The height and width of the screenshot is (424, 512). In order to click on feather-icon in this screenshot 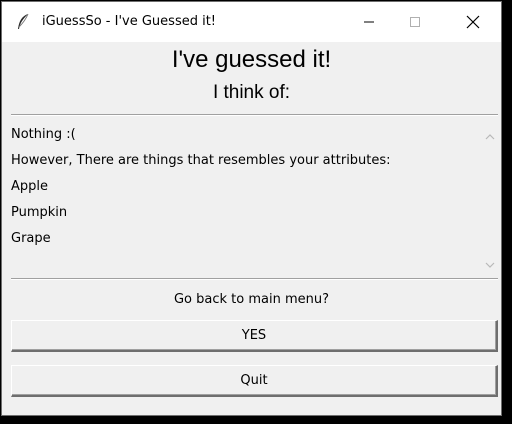, I will do `click(23, 22)`.